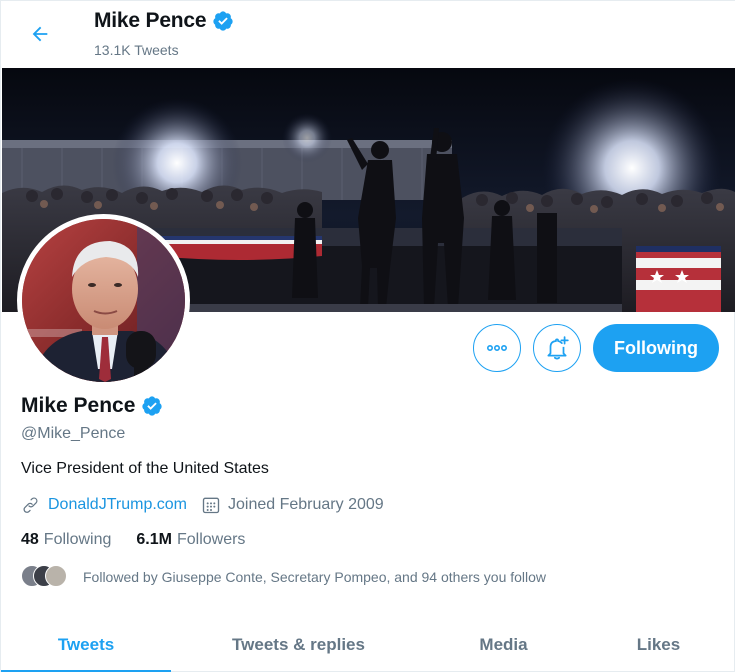  Describe the element at coordinates (154, 539) in the screenshot. I see `followers-count: 6.1M` at that location.